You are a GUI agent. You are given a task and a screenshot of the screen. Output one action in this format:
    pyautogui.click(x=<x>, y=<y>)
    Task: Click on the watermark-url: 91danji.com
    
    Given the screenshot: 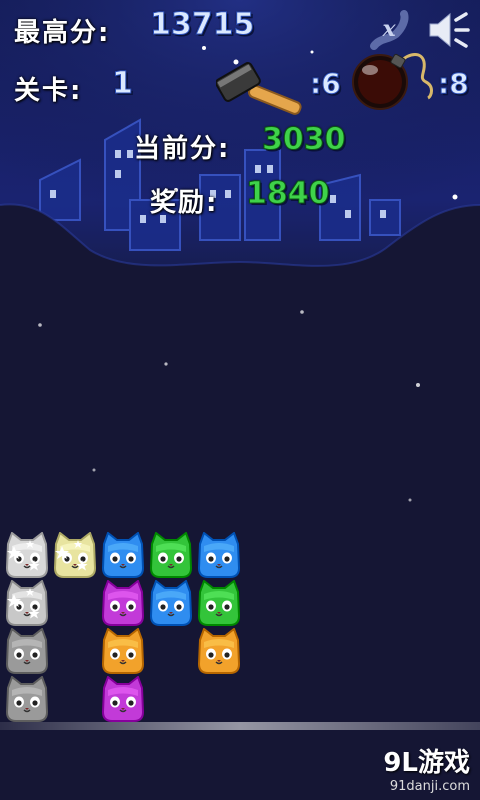 What is the action you would take?
    pyautogui.click(x=429, y=786)
    